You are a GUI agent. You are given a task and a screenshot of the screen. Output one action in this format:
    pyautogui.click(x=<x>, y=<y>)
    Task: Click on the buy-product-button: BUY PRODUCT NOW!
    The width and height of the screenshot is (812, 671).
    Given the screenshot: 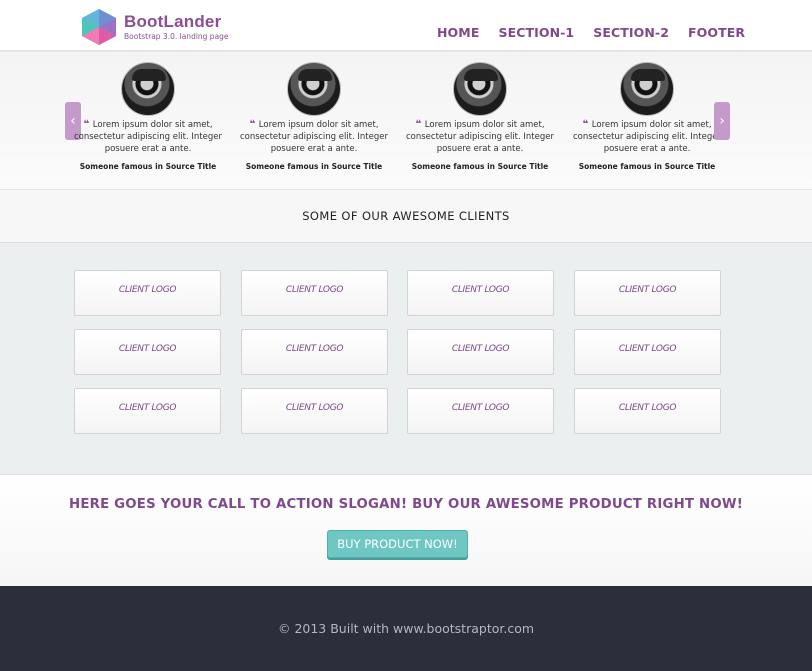 What is the action you would take?
    pyautogui.click(x=397, y=544)
    